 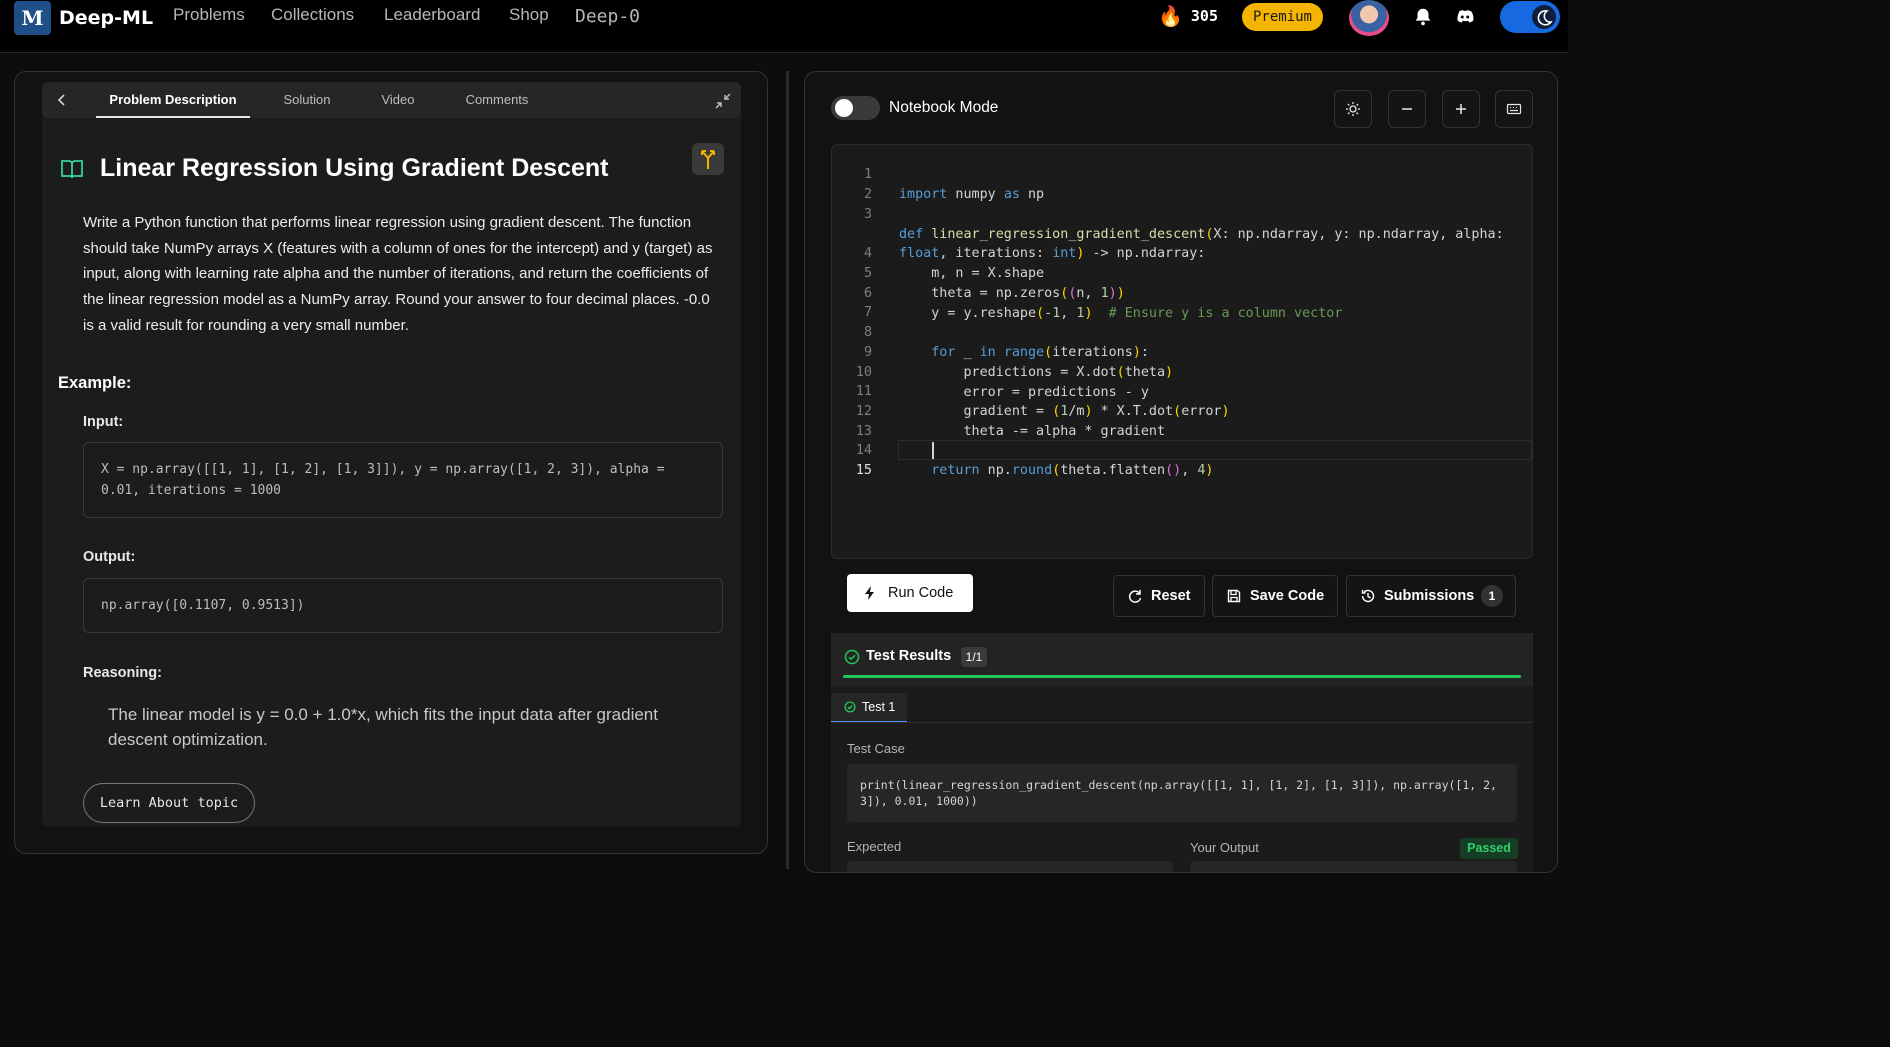 I want to click on tab-test-1: Test 1, so click(x=869, y=708).